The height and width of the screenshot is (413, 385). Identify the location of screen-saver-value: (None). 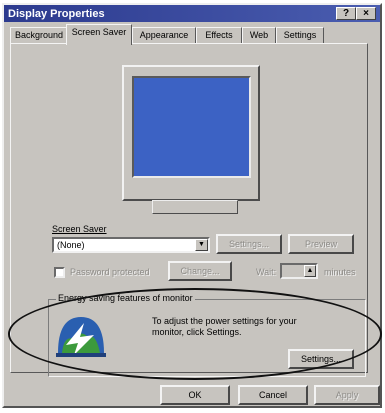
(71, 245).